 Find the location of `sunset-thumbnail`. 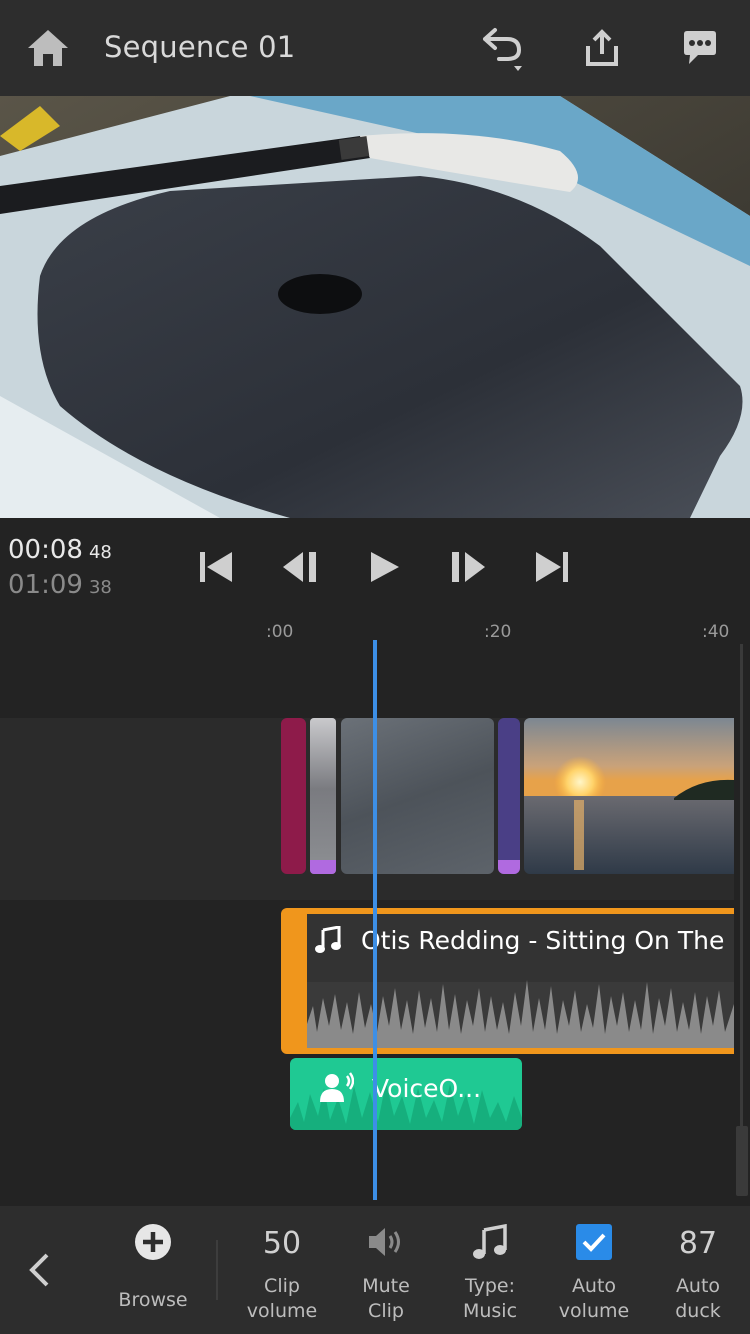

sunset-thumbnail is located at coordinates (629, 796).